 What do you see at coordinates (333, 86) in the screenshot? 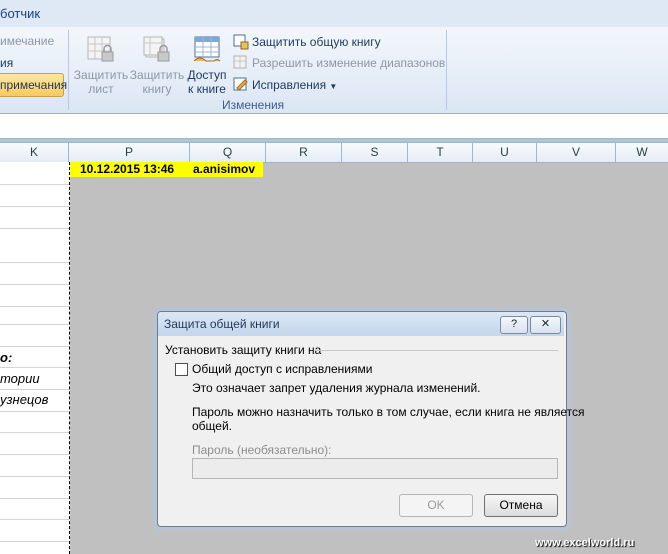
I see `dropdown-arrow-icon: ▼` at bounding box center [333, 86].